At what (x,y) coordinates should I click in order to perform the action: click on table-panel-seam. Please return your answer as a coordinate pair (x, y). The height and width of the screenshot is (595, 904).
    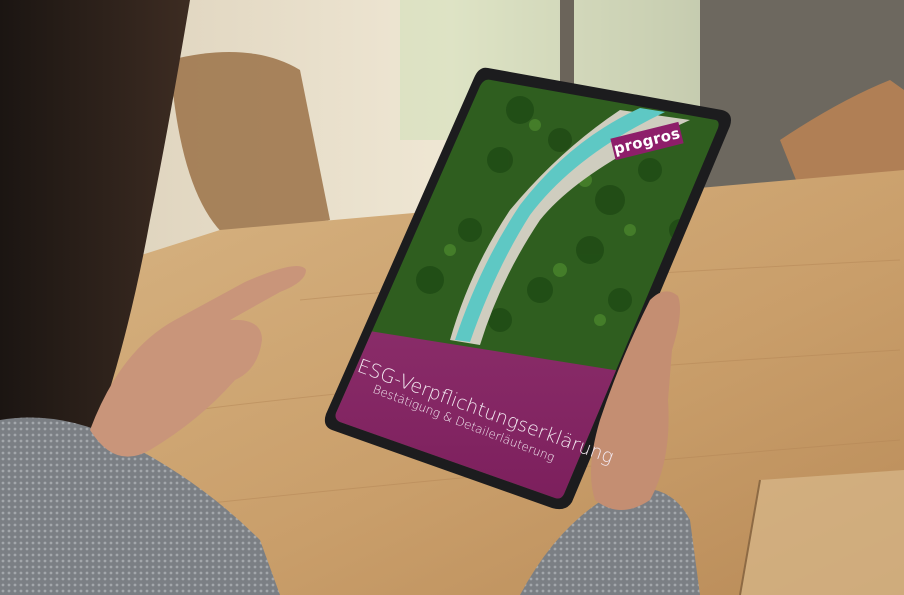
    Looking at the image, I should click on (822, 532).